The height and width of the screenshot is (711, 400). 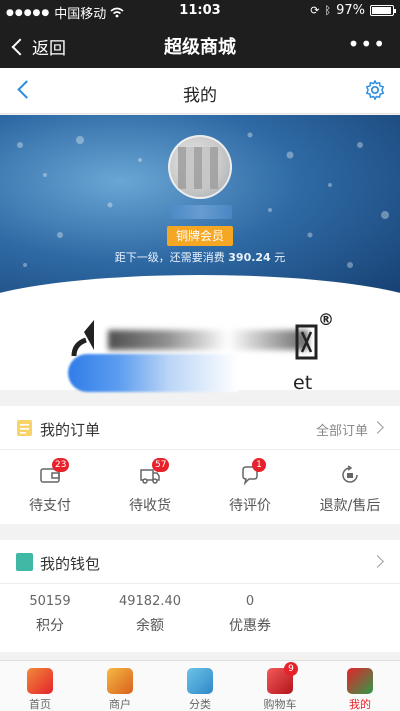 What do you see at coordinates (280, 686) in the screenshot?
I see `tab-cart: 9 购物车` at bounding box center [280, 686].